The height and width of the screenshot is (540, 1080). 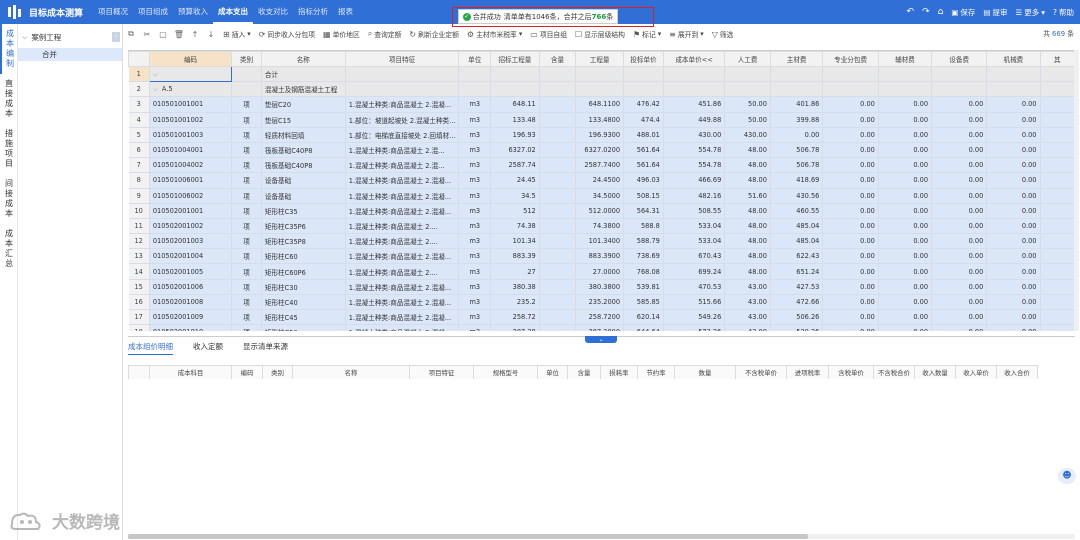 I want to click on cell-bid-qty: 2587.74, so click(x=515, y=165).